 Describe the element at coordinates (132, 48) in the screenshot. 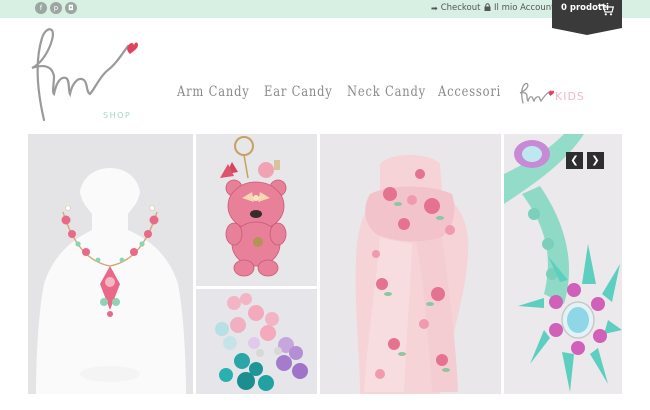

I see `heart-icon` at that location.